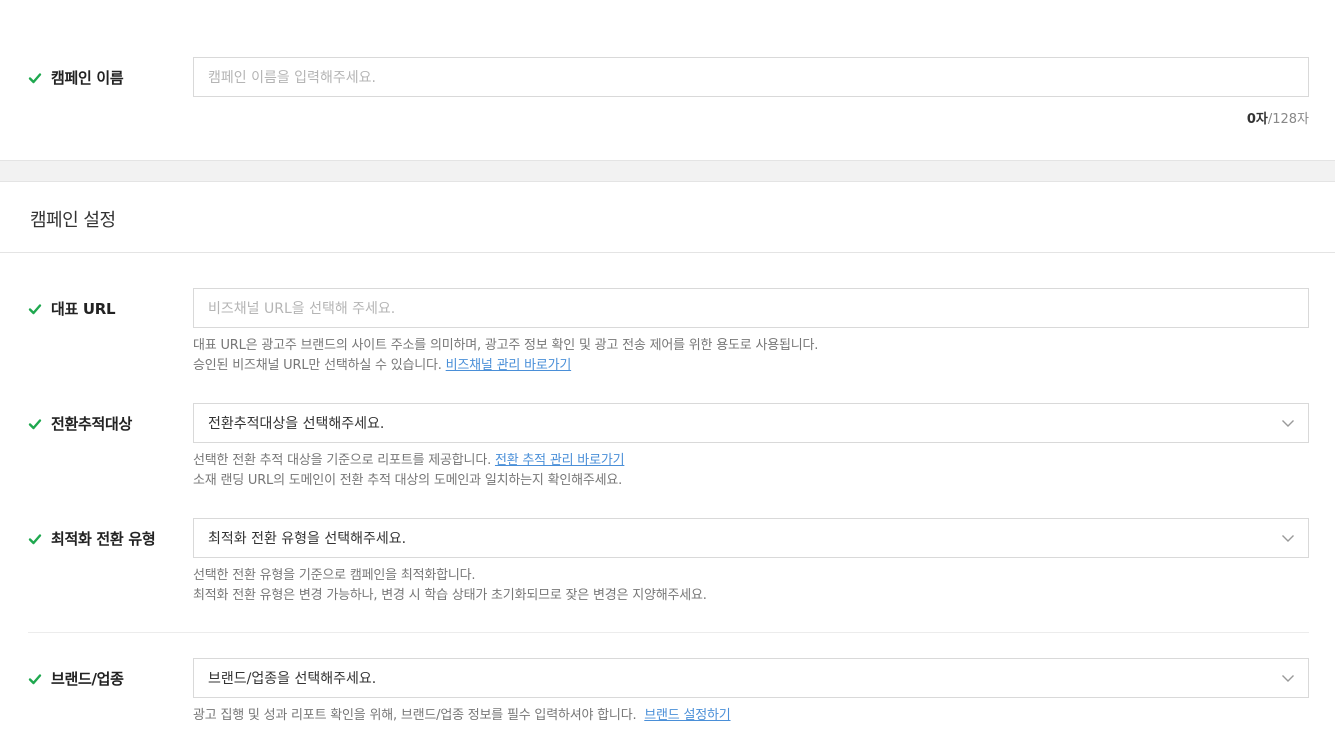  I want to click on campaign-name-label: 캠페인 이름, so click(76, 77).